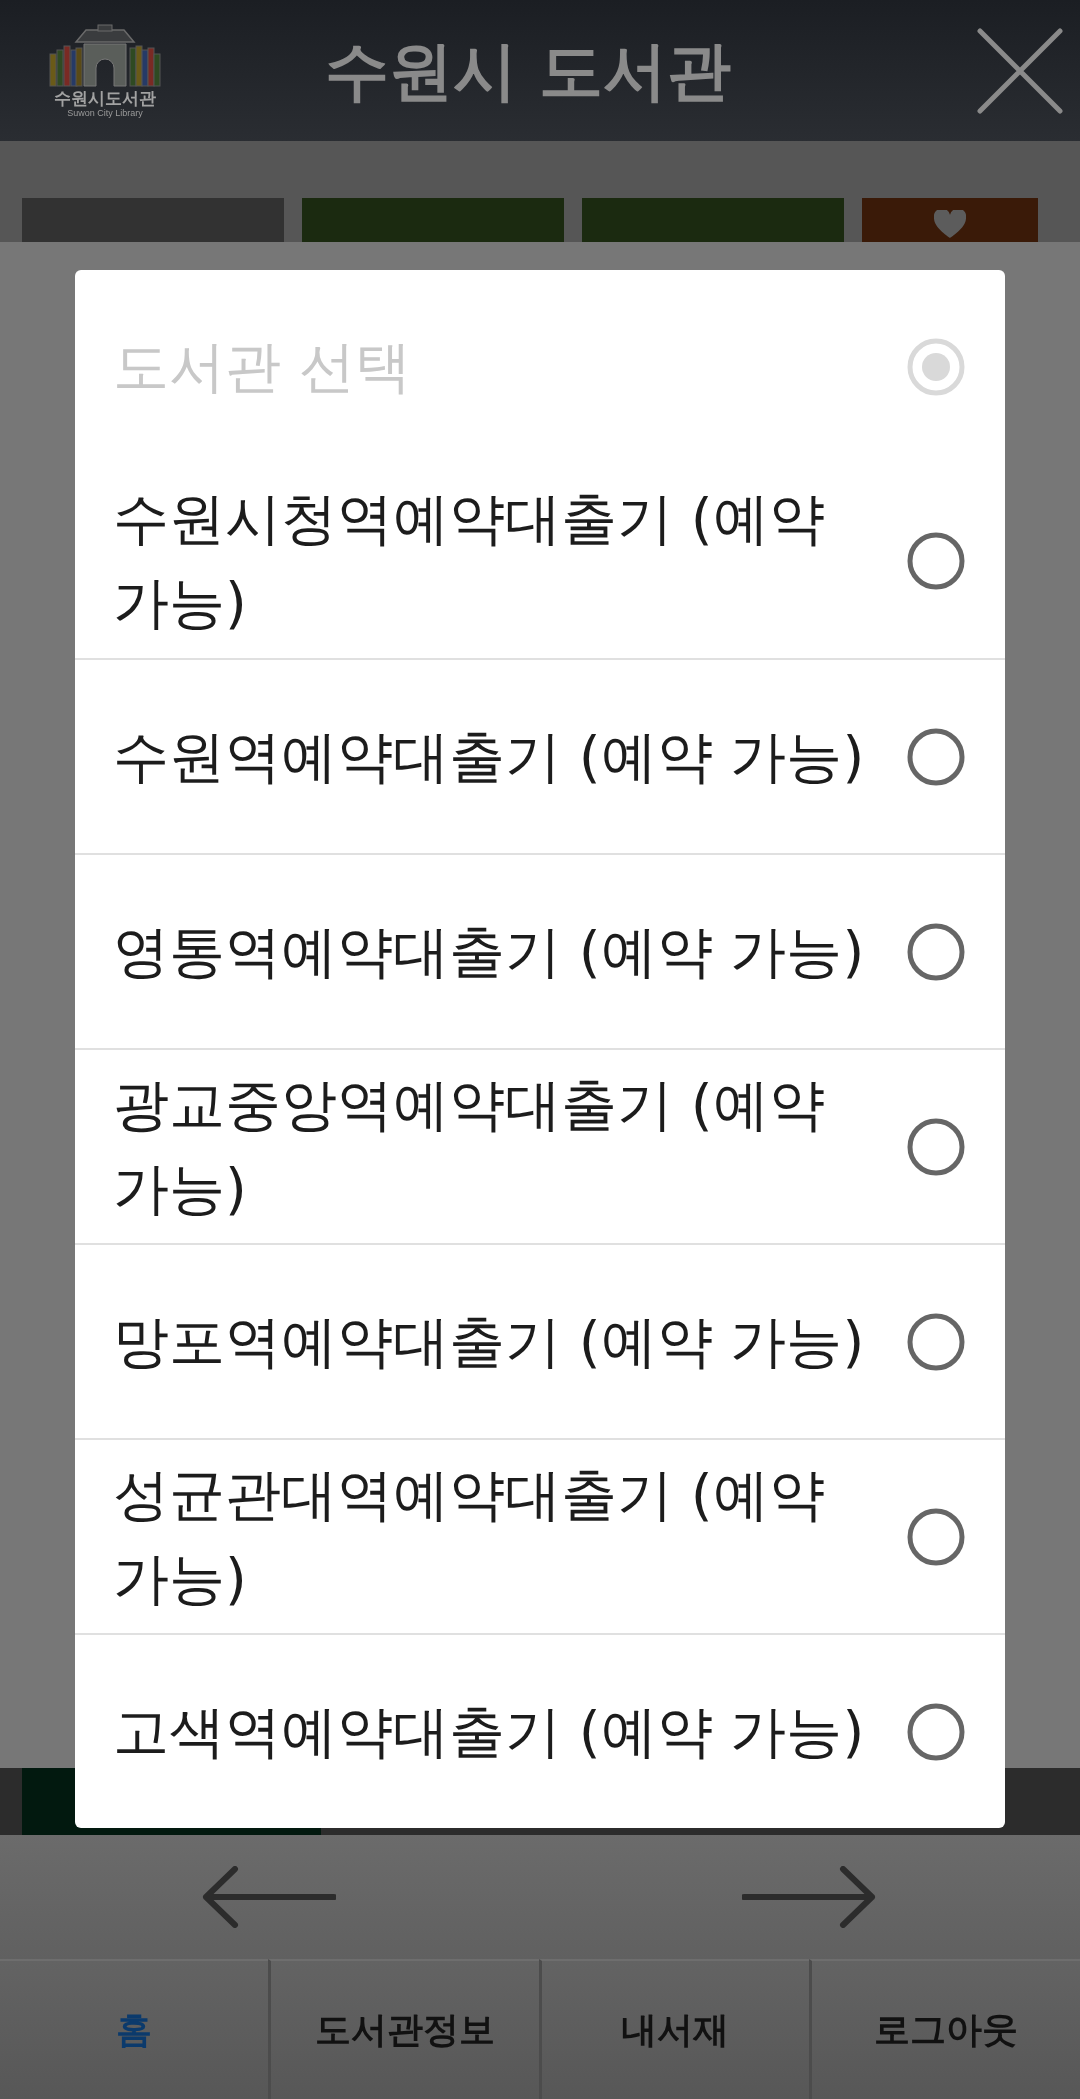  I want to click on app-title: 수원시 도서관, so click(528, 71).